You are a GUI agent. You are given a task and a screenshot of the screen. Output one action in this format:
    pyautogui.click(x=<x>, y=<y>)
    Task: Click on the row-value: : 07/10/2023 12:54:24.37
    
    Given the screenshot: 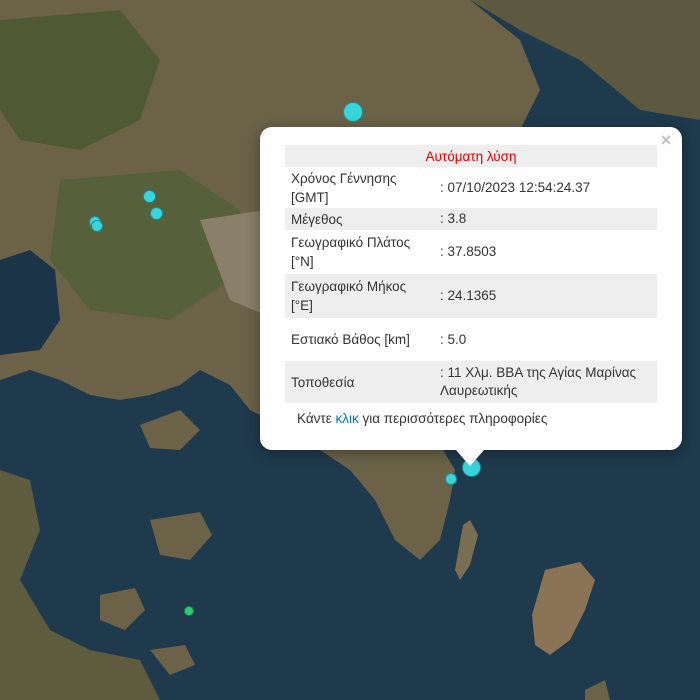 What is the action you would take?
    pyautogui.click(x=515, y=187)
    